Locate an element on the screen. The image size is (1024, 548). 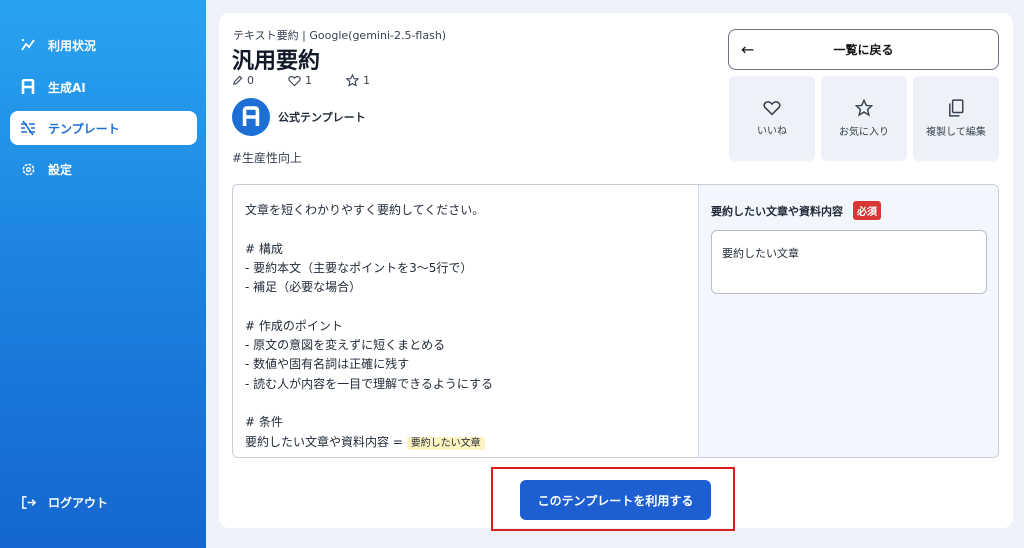
sidebar-item-label: 設定 is located at coordinates (60, 169).